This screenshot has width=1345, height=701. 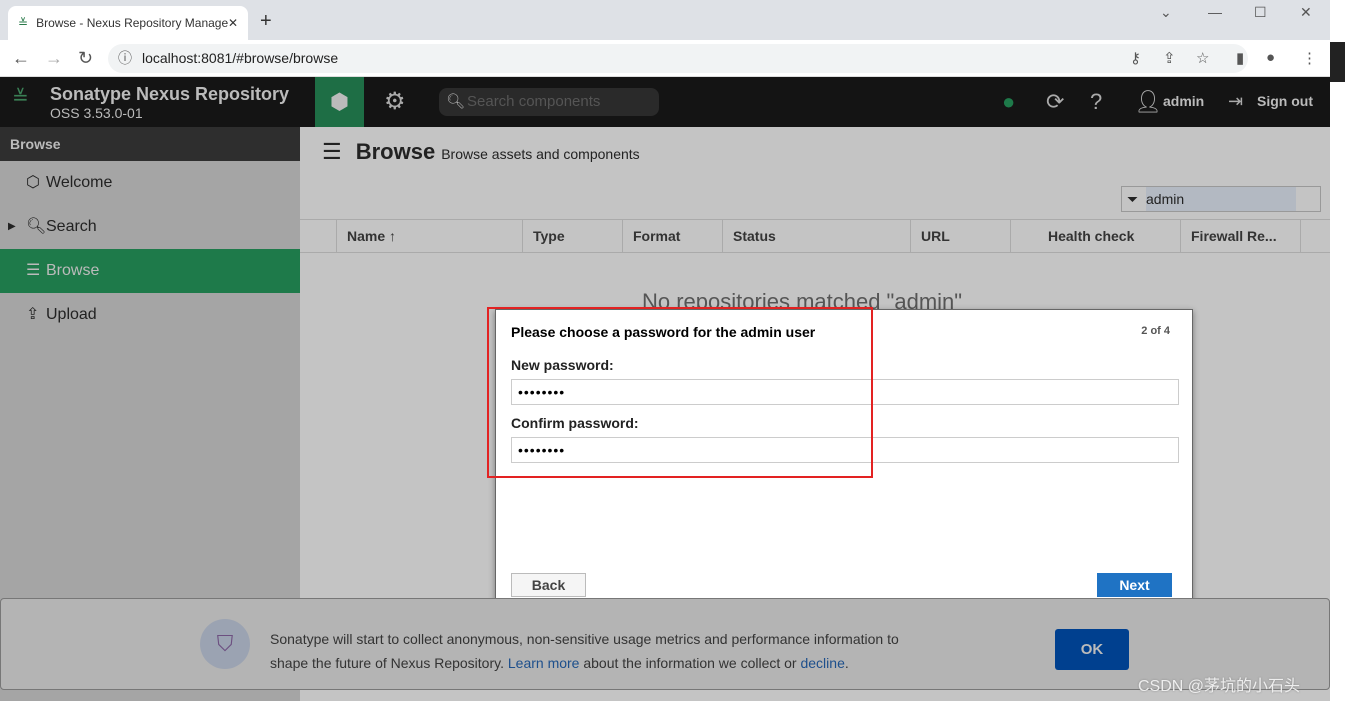 I want to click on user-icon: 👤︎, so click(x=1148, y=102).